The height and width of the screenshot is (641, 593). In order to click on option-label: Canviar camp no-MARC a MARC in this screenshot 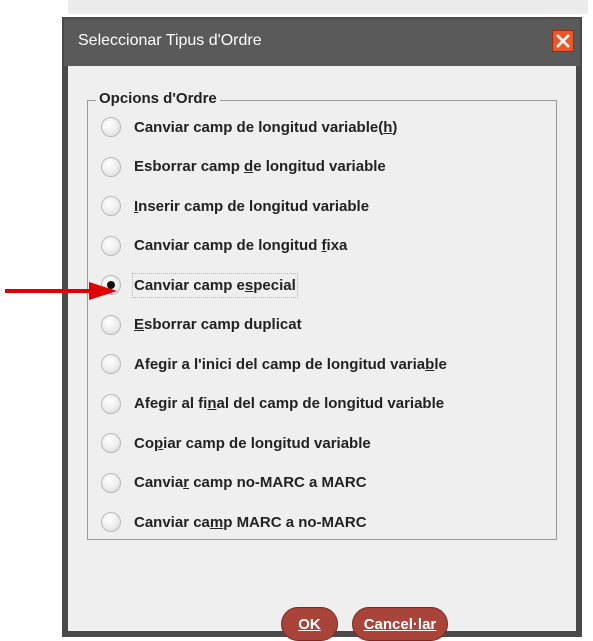, I will do `click(250, 482)`.